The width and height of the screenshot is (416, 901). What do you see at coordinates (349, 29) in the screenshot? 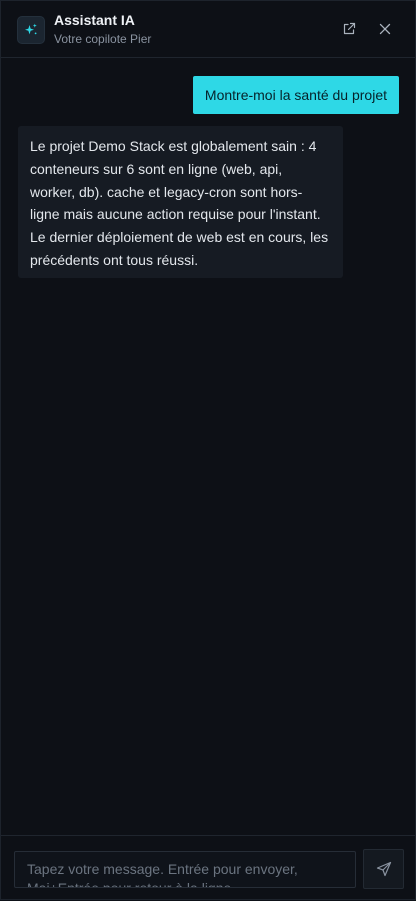
I see `external-link-icon` at bounding box center [349, 29].